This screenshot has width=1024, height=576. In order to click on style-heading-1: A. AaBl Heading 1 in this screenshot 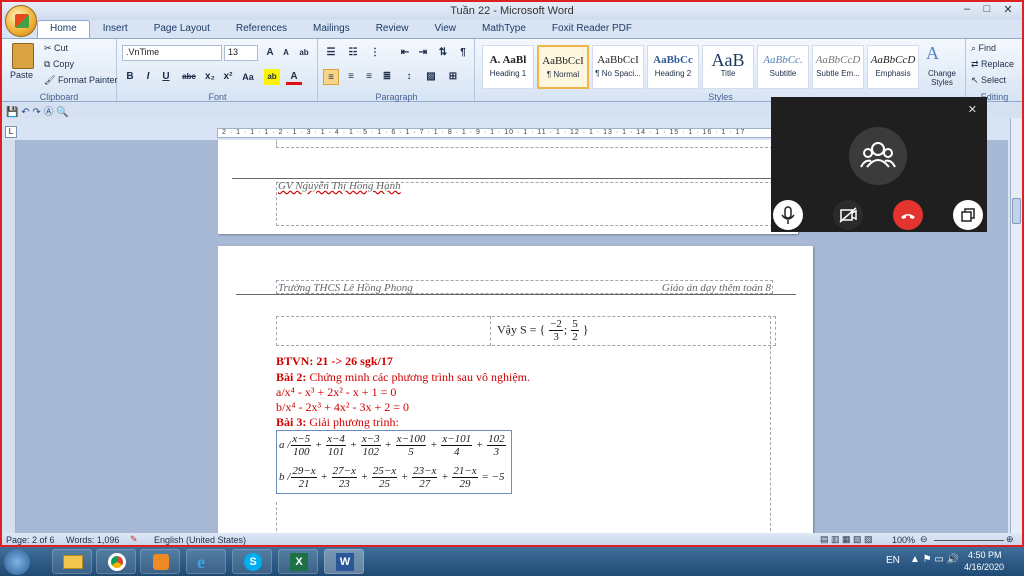, I will do `click(508, 67)`.